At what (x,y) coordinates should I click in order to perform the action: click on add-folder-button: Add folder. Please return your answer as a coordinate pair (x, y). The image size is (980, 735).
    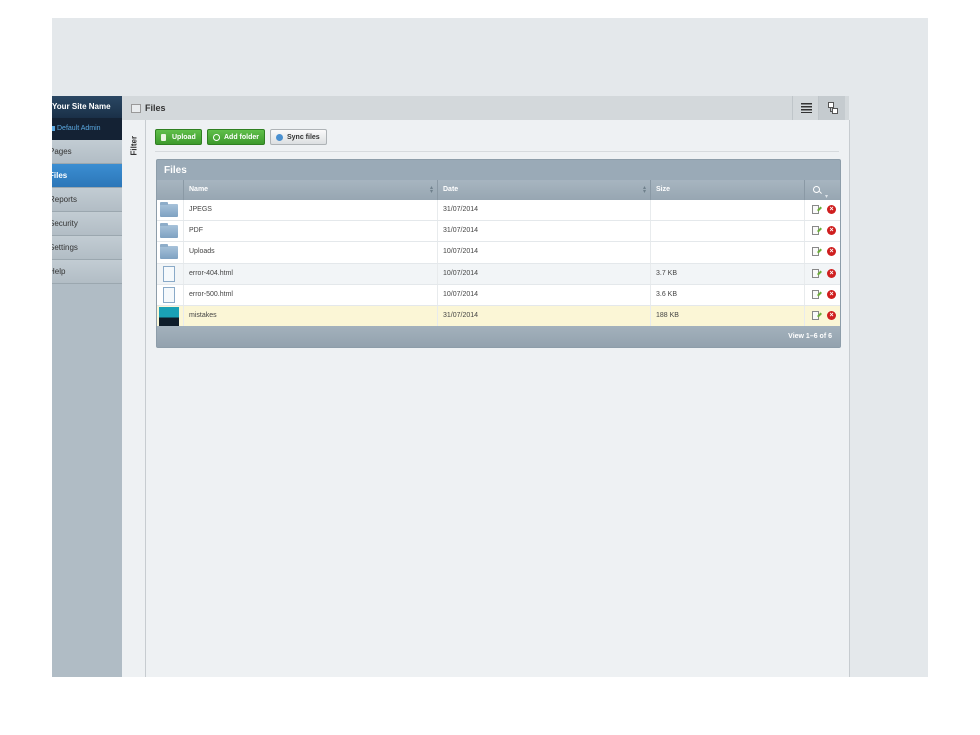
    Looking at the image, I should click on (236, 137).